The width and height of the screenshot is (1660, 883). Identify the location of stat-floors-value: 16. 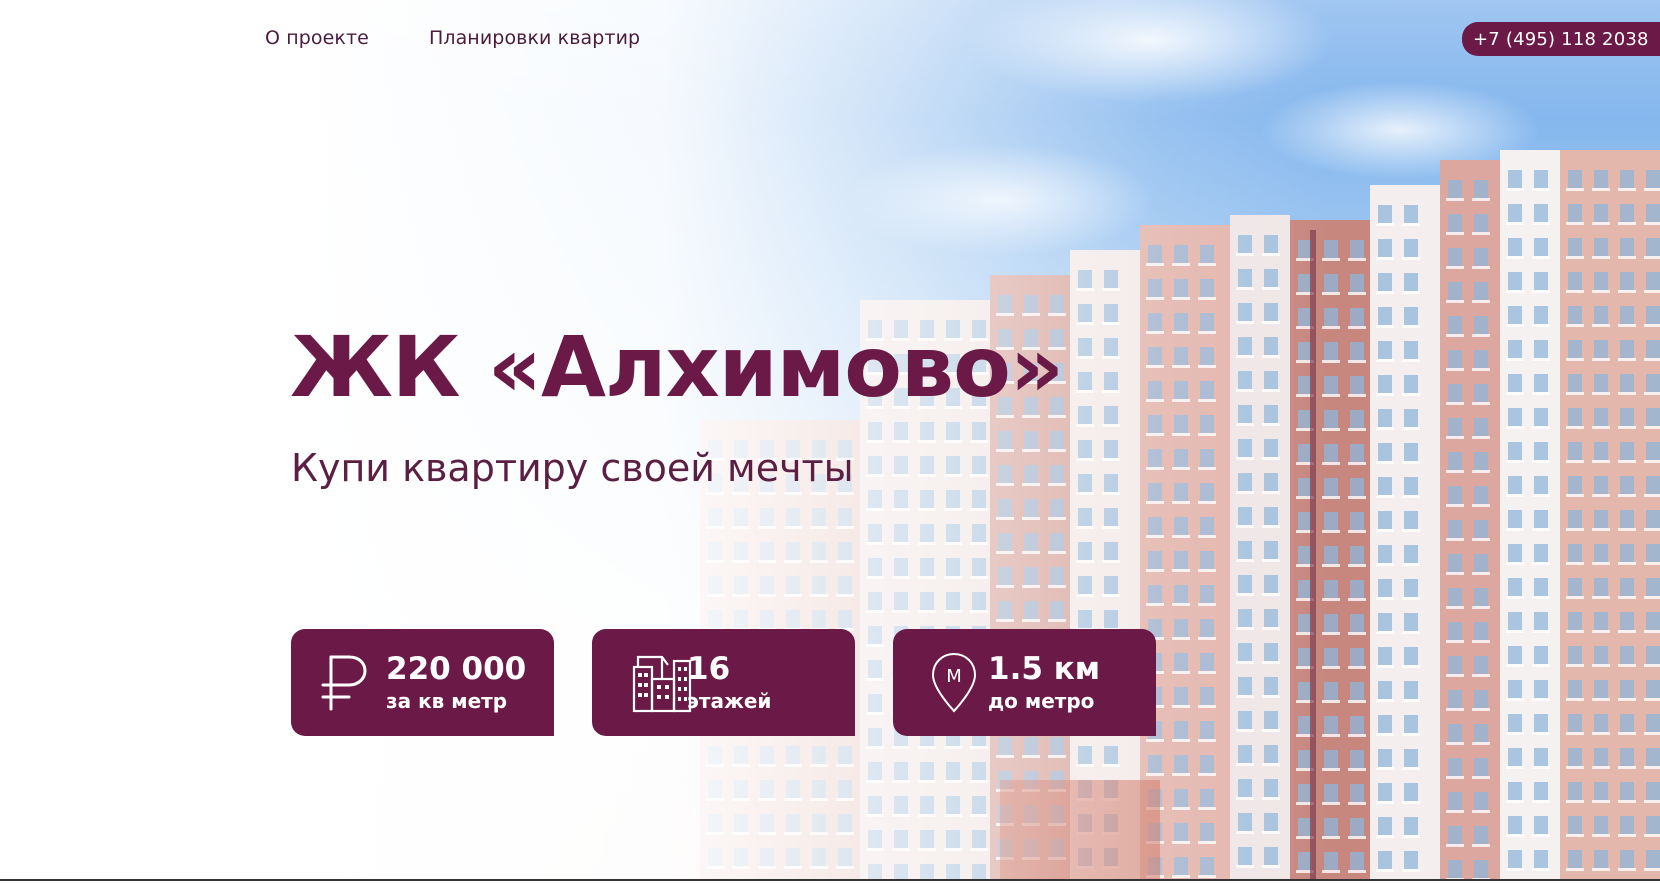
(709, 669).